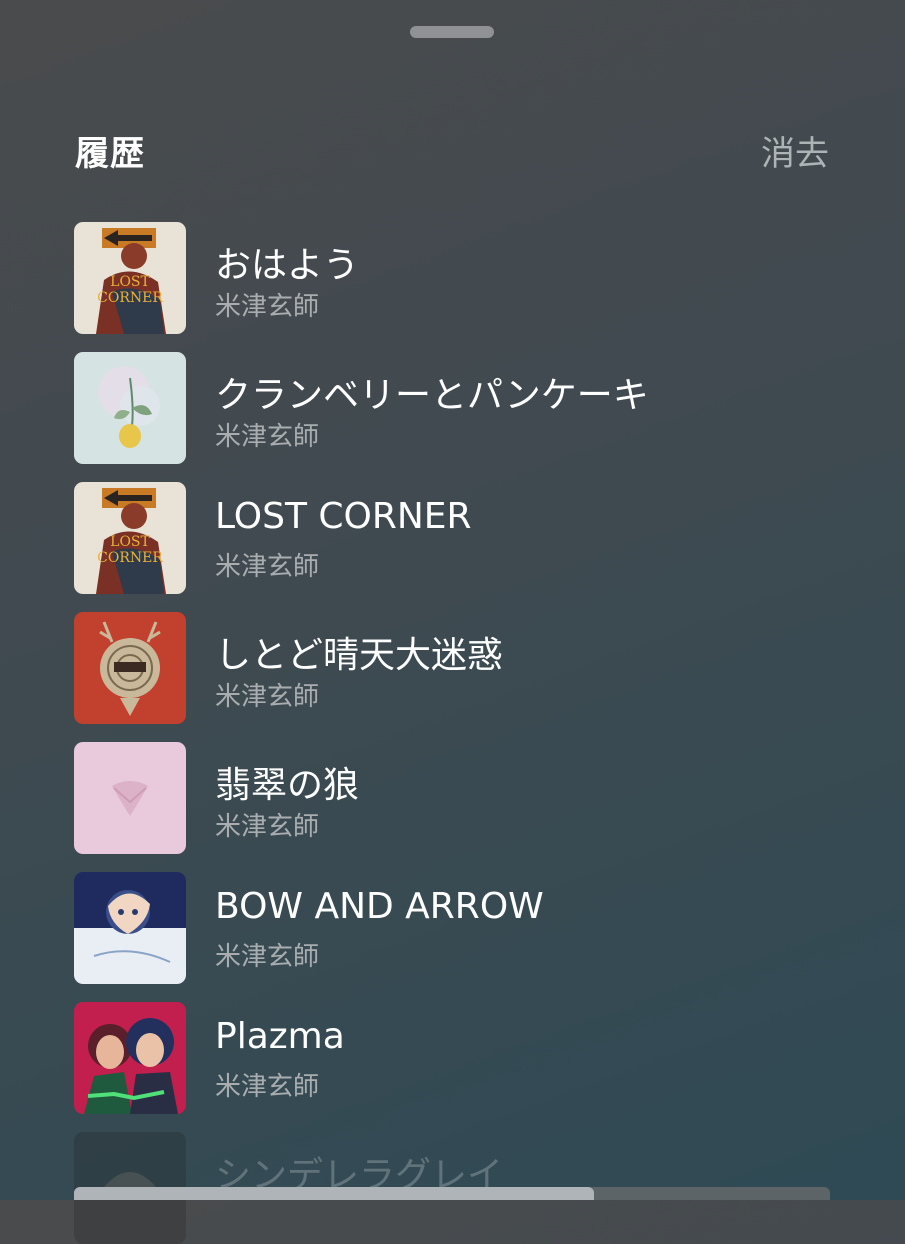  Describe the element at coordinates (130, 1058) in the screenshot. I see `plazma-art` at that location.